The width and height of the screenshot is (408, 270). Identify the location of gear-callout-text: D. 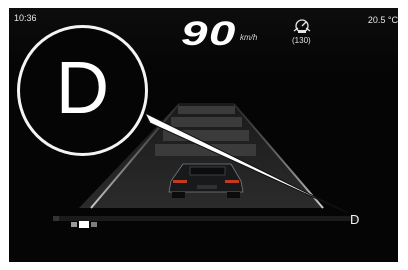
(82, 87).